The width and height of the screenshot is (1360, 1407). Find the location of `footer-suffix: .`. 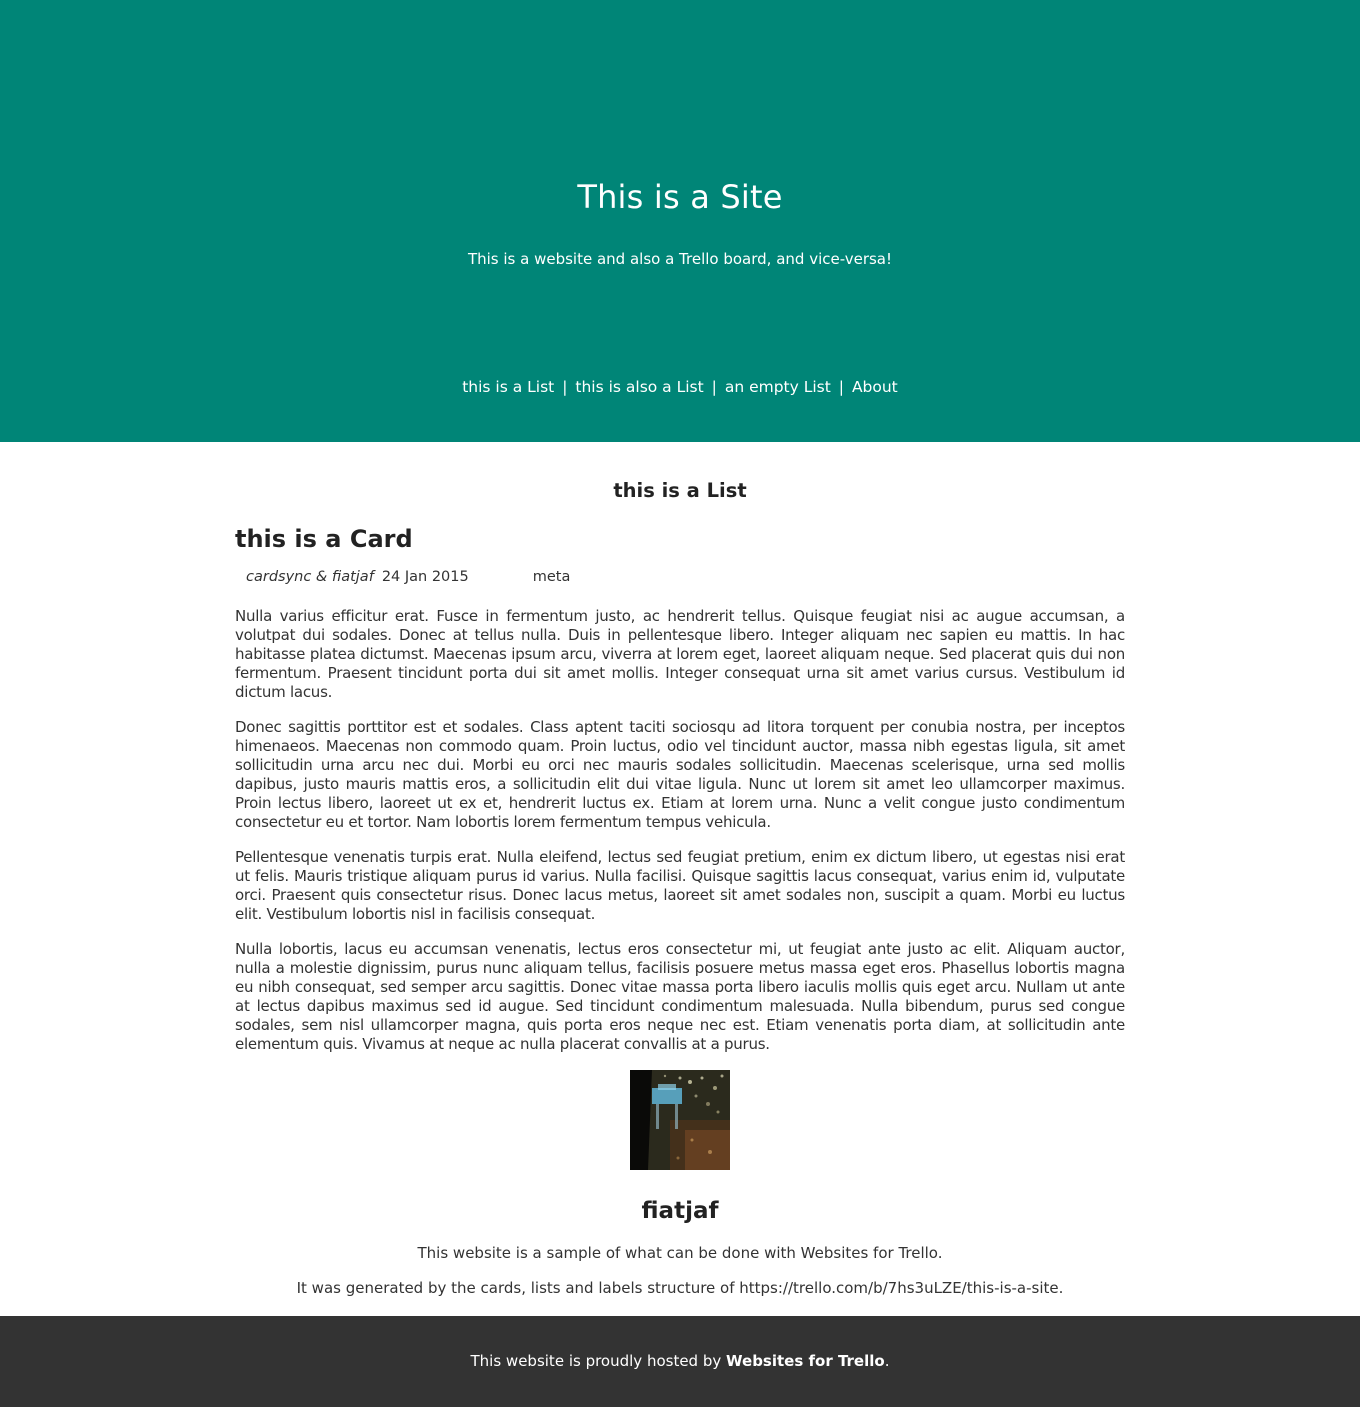

footer-suffix: . is located at coordinates (887, 1361).